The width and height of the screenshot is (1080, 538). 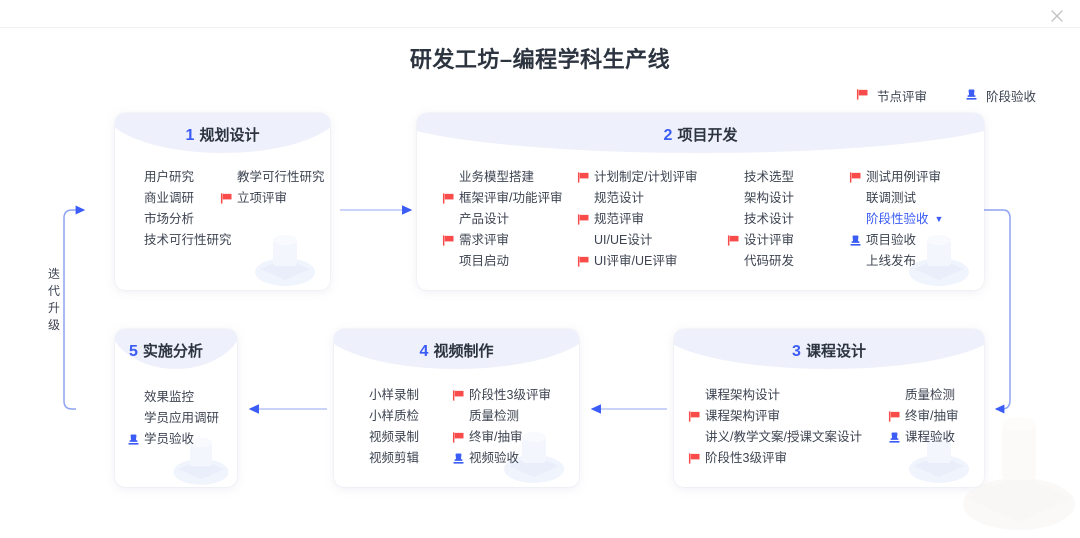 I want to click on list-item: 需求评审, so click(x=509, y=240).